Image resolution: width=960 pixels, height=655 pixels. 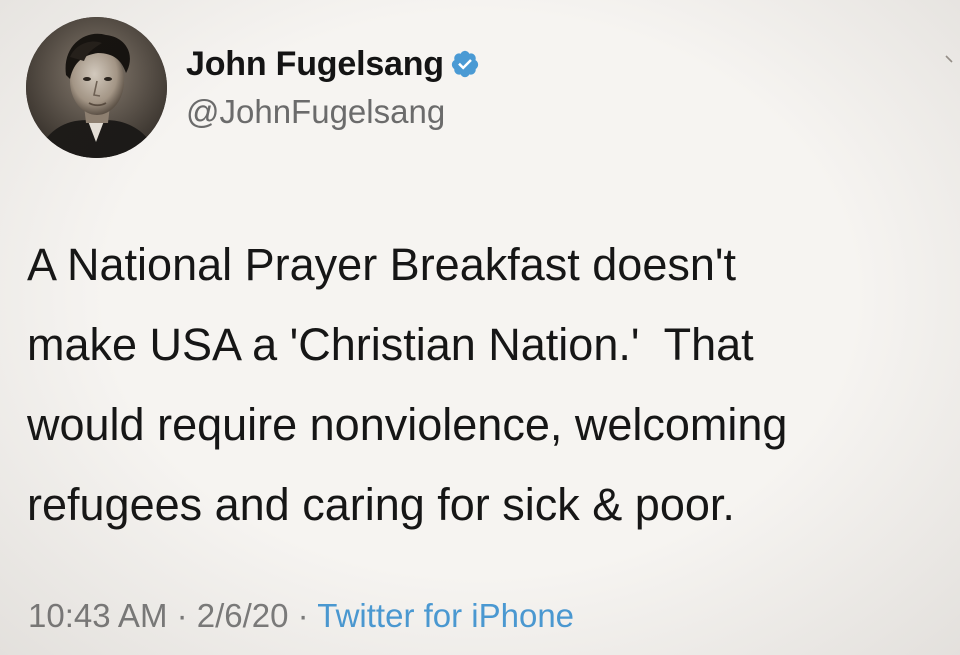 I want to click on tweet-text-line: make USA a 'Christian Nation.' That, so click(x=390, y=344).